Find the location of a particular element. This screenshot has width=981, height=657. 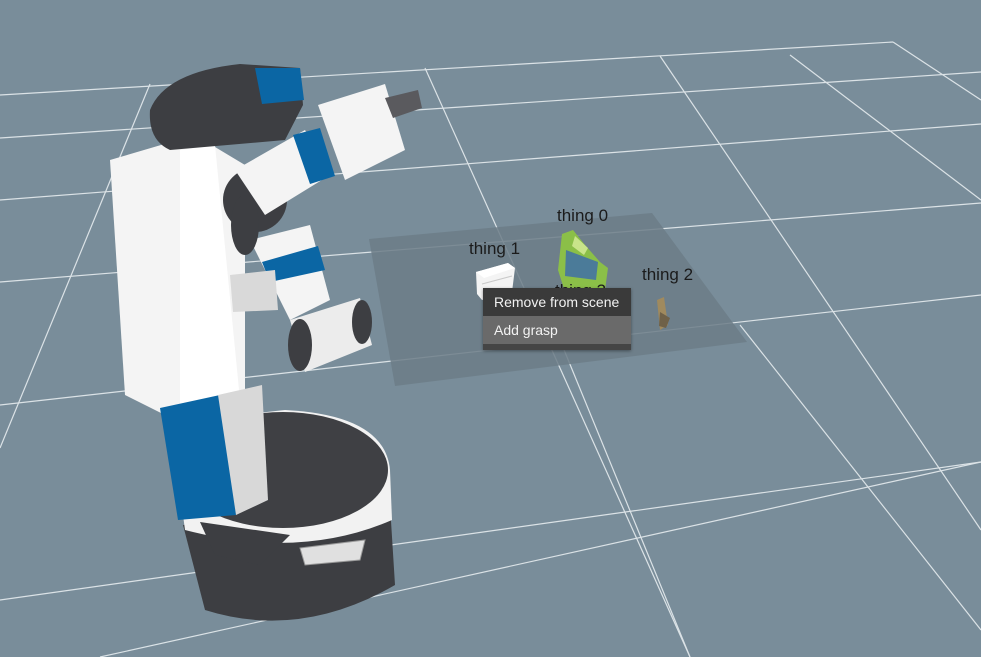

menu-item-add-grasp: Add grasp is located at coordinates (557, 330).